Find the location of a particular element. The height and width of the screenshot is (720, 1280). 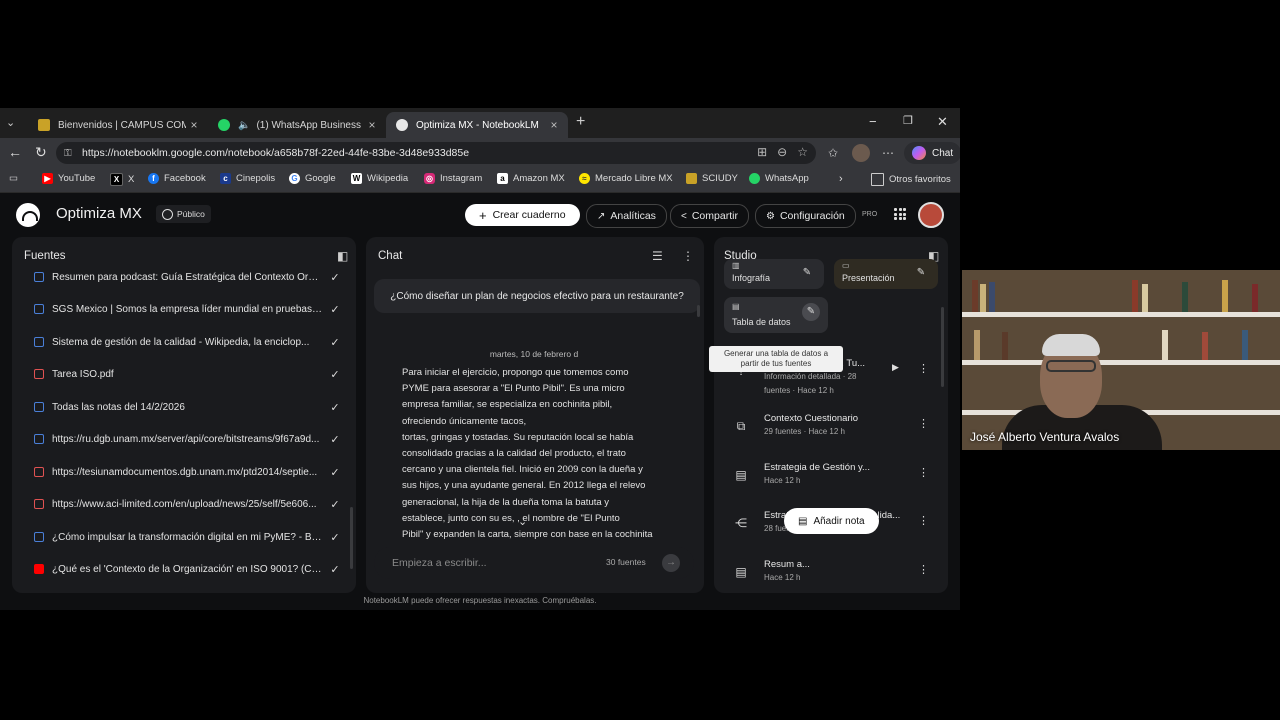

bookmark-whatsapp: WhatsApp is located at coordinates (779, 178).